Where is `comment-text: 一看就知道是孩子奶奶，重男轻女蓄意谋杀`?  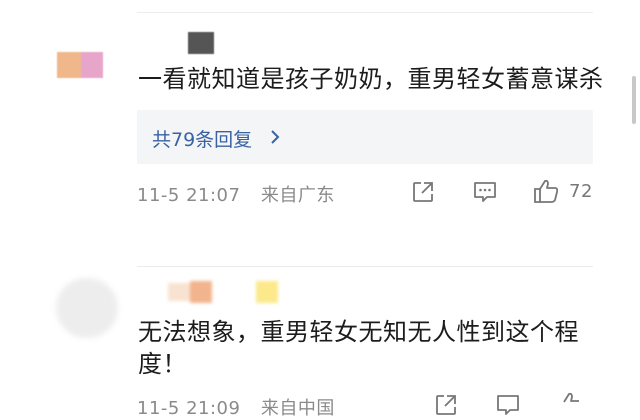
comment-text: 一看就知道是孩子奶奶，重男轻女蓄意谋杀 is located at coordinates (371, 79).